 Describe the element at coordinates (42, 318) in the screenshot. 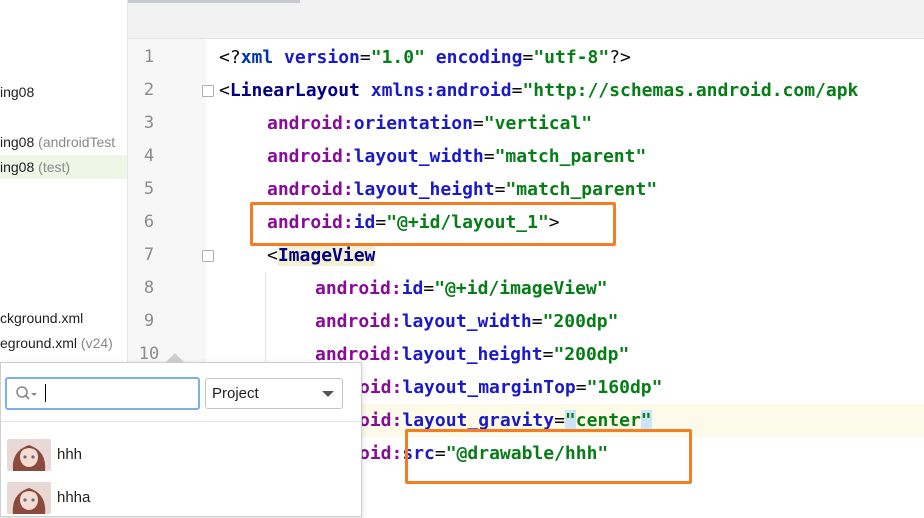

I see `tree-item-label: ckground.xml` at that location.